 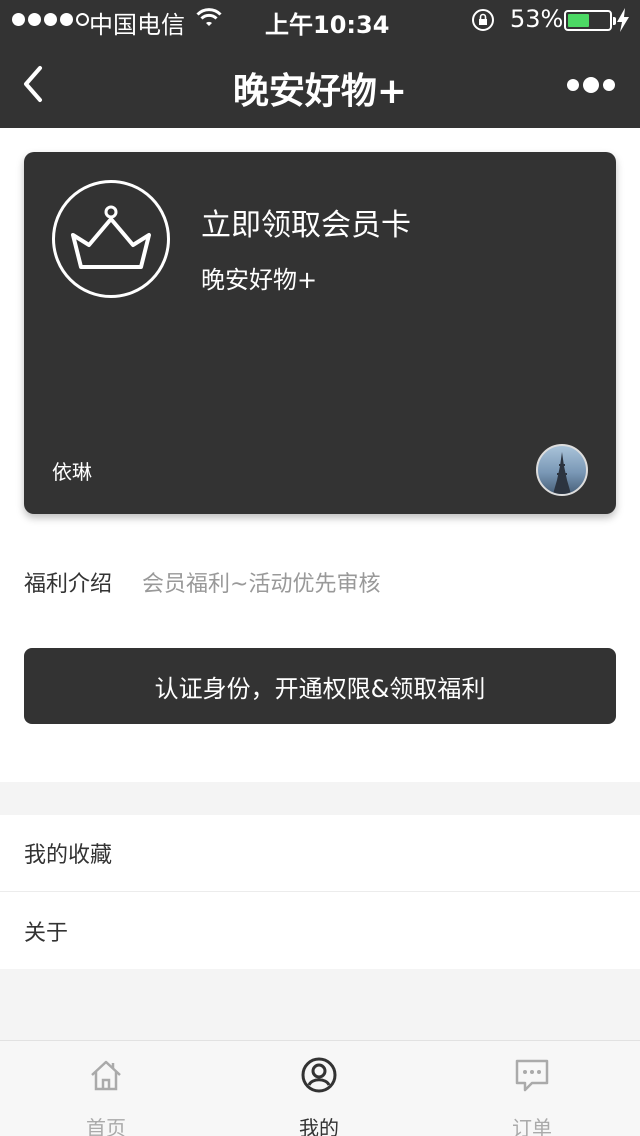 What do you see at coordinates (623, 20) in the screenshot?
I see `charging-bolt-icon` at bounding box center [623, 20].